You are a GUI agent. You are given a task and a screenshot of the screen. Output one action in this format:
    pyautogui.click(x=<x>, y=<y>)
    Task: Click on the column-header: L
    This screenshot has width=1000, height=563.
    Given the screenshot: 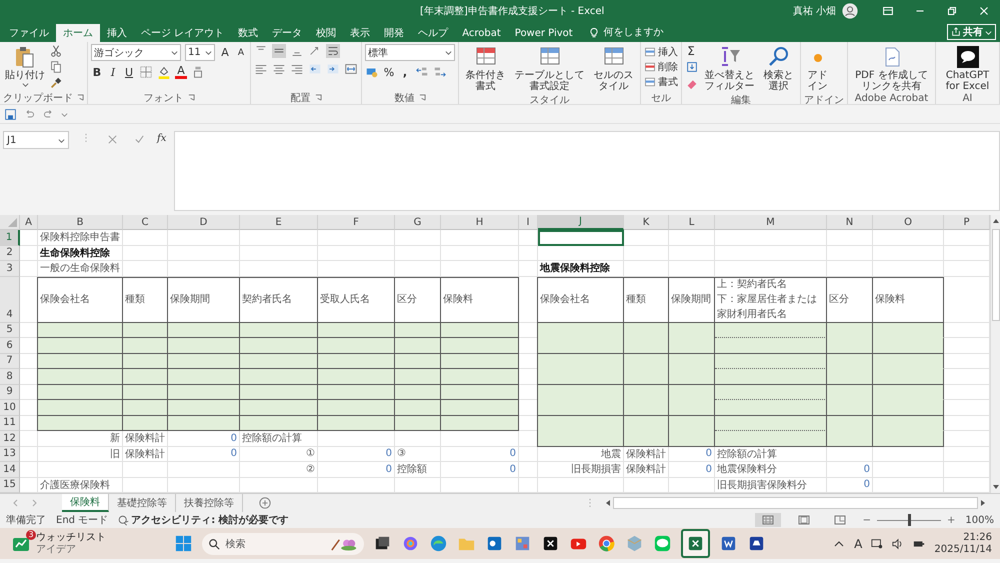 What is the action you would take?
    pyautogui.click(x=692, y=222)
    